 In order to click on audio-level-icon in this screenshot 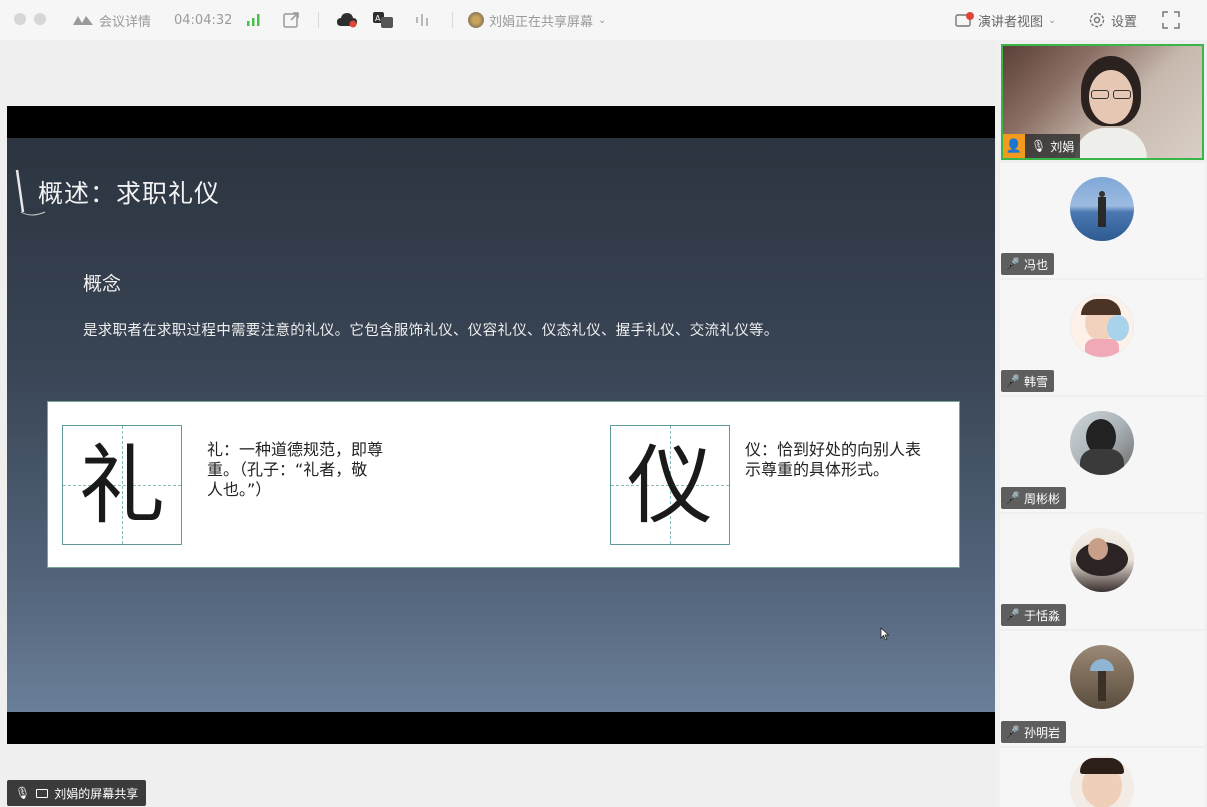, I will do `click(423, 20)`.